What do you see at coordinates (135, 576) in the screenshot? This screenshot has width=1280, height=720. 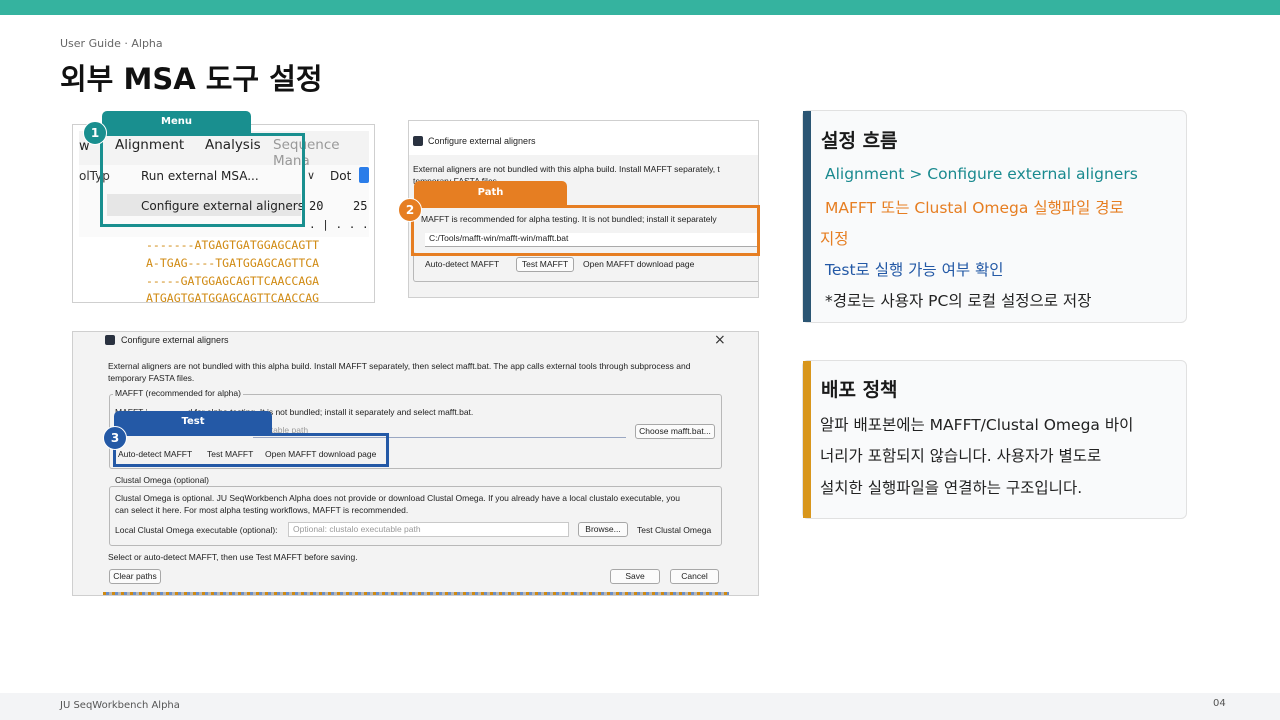 I see `clear-paths-button: Clear paths` at bounding box center [135, 576].